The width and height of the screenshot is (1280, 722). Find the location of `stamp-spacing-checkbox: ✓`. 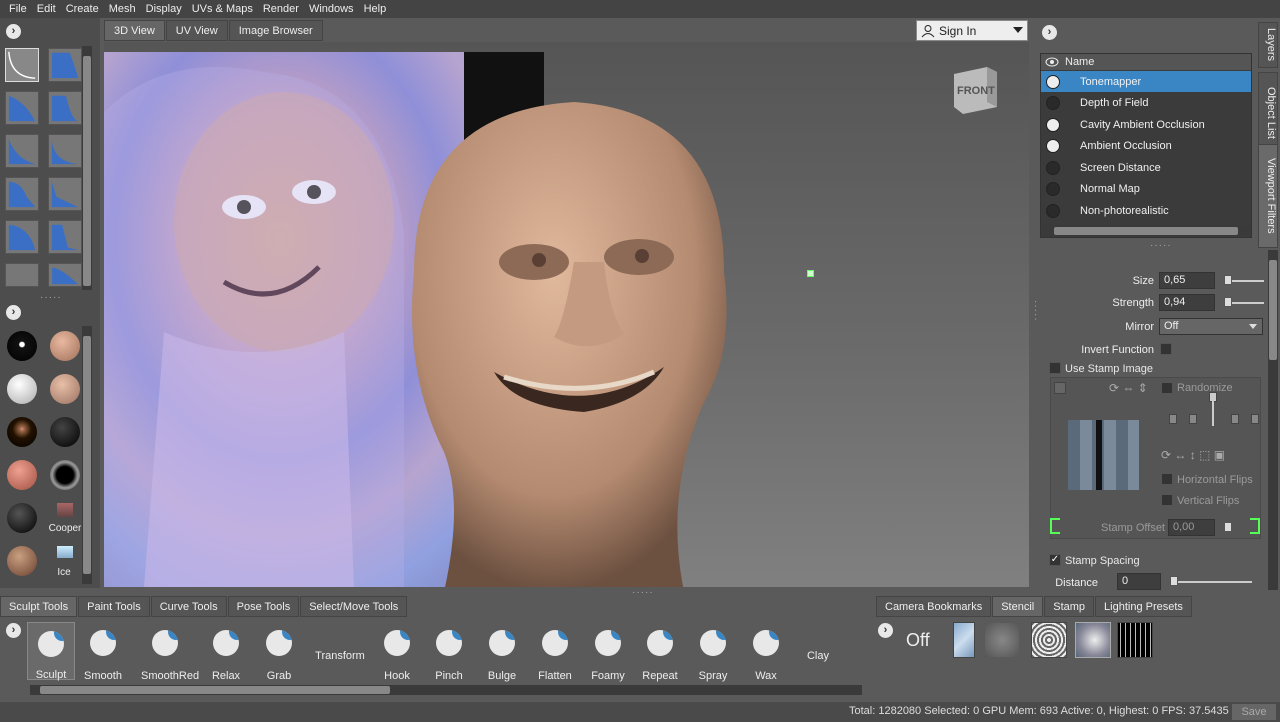

stamp-spacing-checkbox: ✓ is located at coordinates (1055, 560).